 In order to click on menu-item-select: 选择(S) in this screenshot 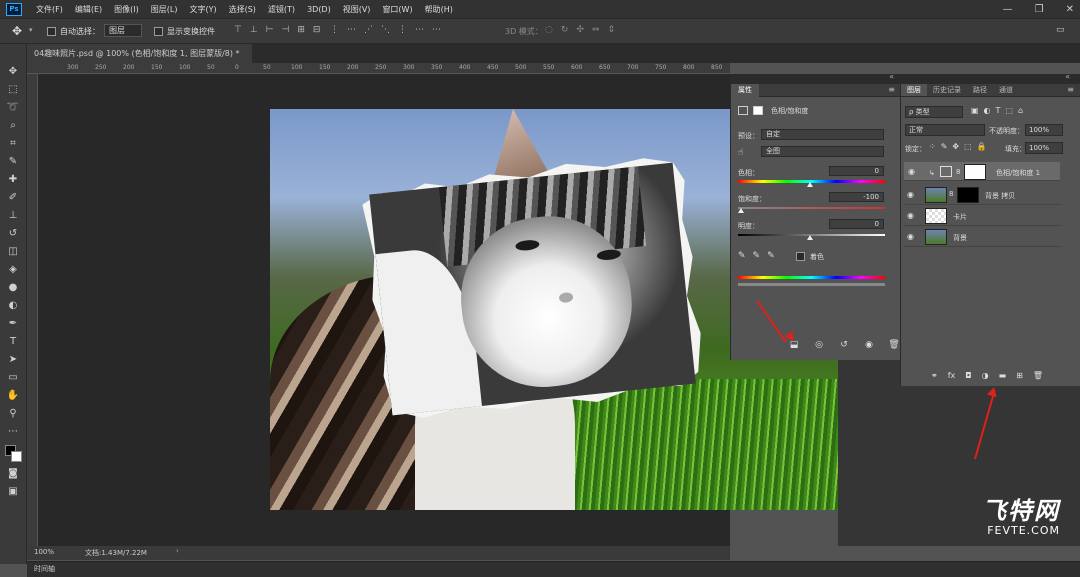, I will do `click(242, 9)`.